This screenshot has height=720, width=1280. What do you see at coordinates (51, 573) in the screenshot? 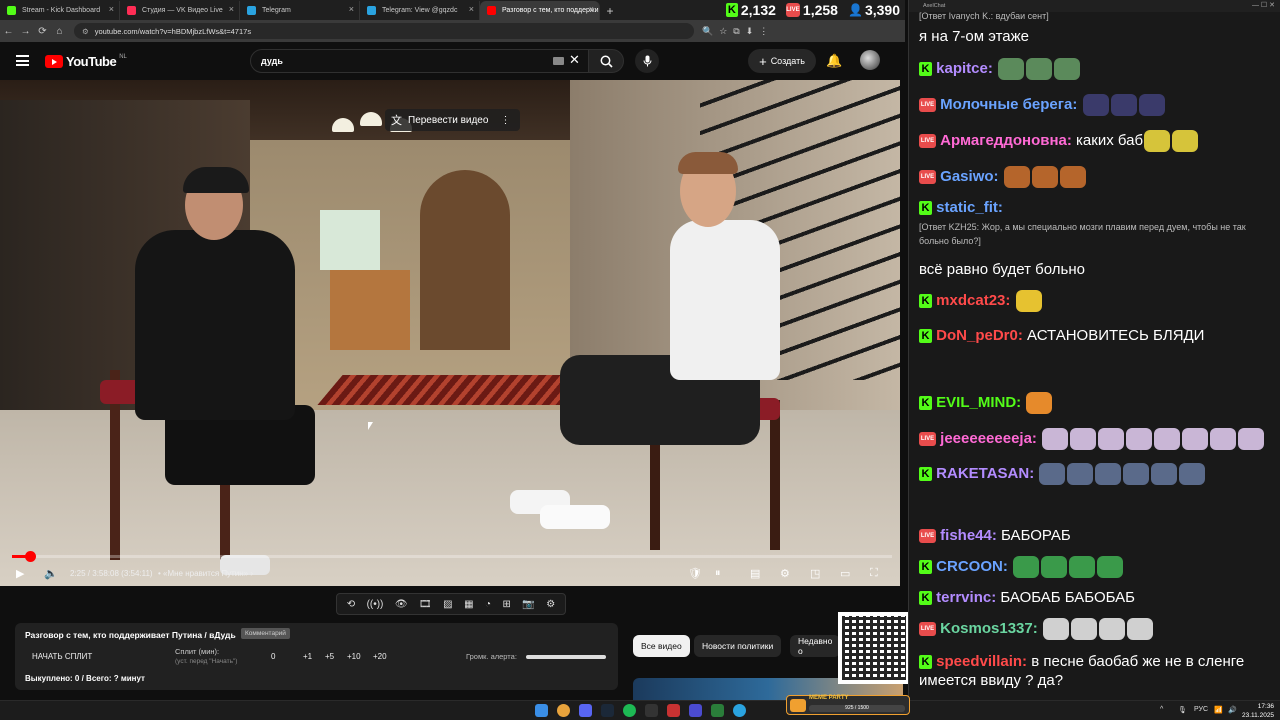
I see `volume-icon: 🔈` at bounding box center [51, 573].